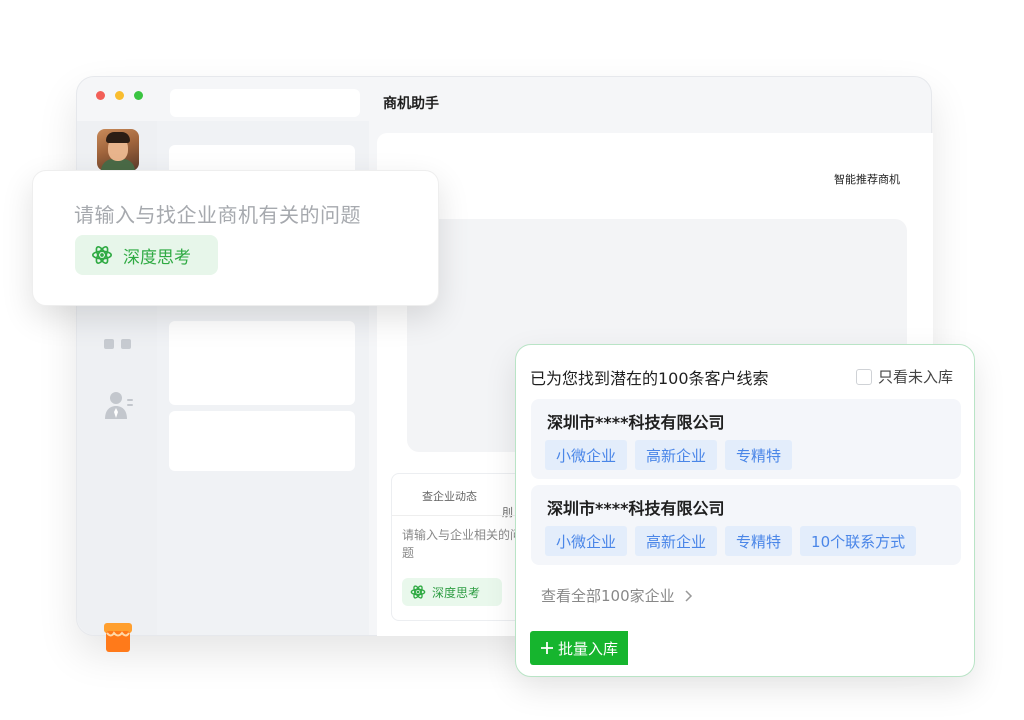 This screenshot has width=1024, height=720. I want to click on team-icon, so click(118, 345).